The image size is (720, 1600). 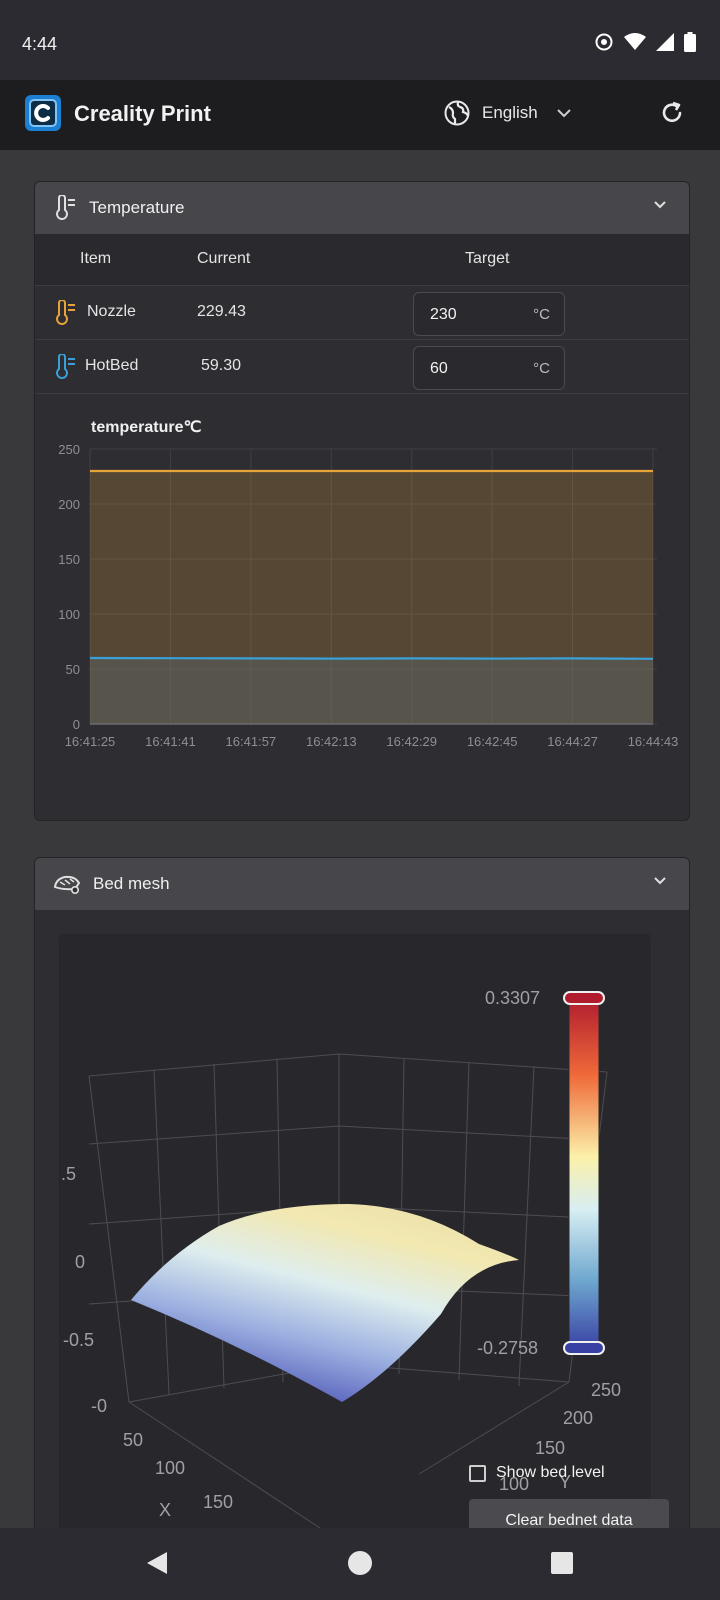 What do you see at coordinates (142, 113) in the screenshot?
I see `app-title: Creality Print` at bounding box center [142, 113].